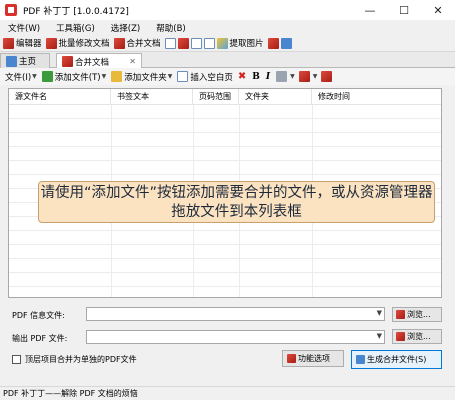 The width and height of the screenshot is (455, 400). I want to click on options-button: 功能选项, so click(313, 358).